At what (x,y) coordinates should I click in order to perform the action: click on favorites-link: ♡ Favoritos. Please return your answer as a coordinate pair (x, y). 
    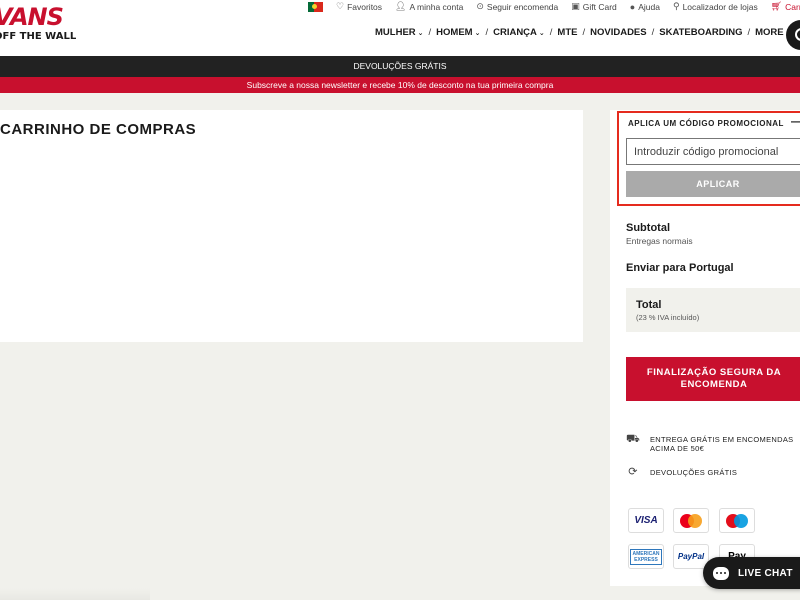
    Looking at the image, I should click on (359, 6).